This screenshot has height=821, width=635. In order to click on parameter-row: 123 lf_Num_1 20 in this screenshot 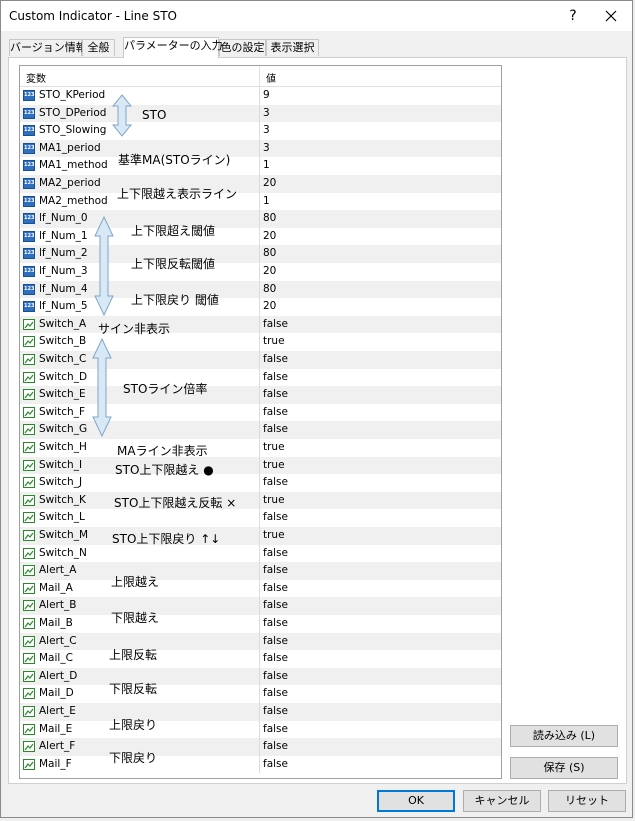, I will do `click(260, 236)`.